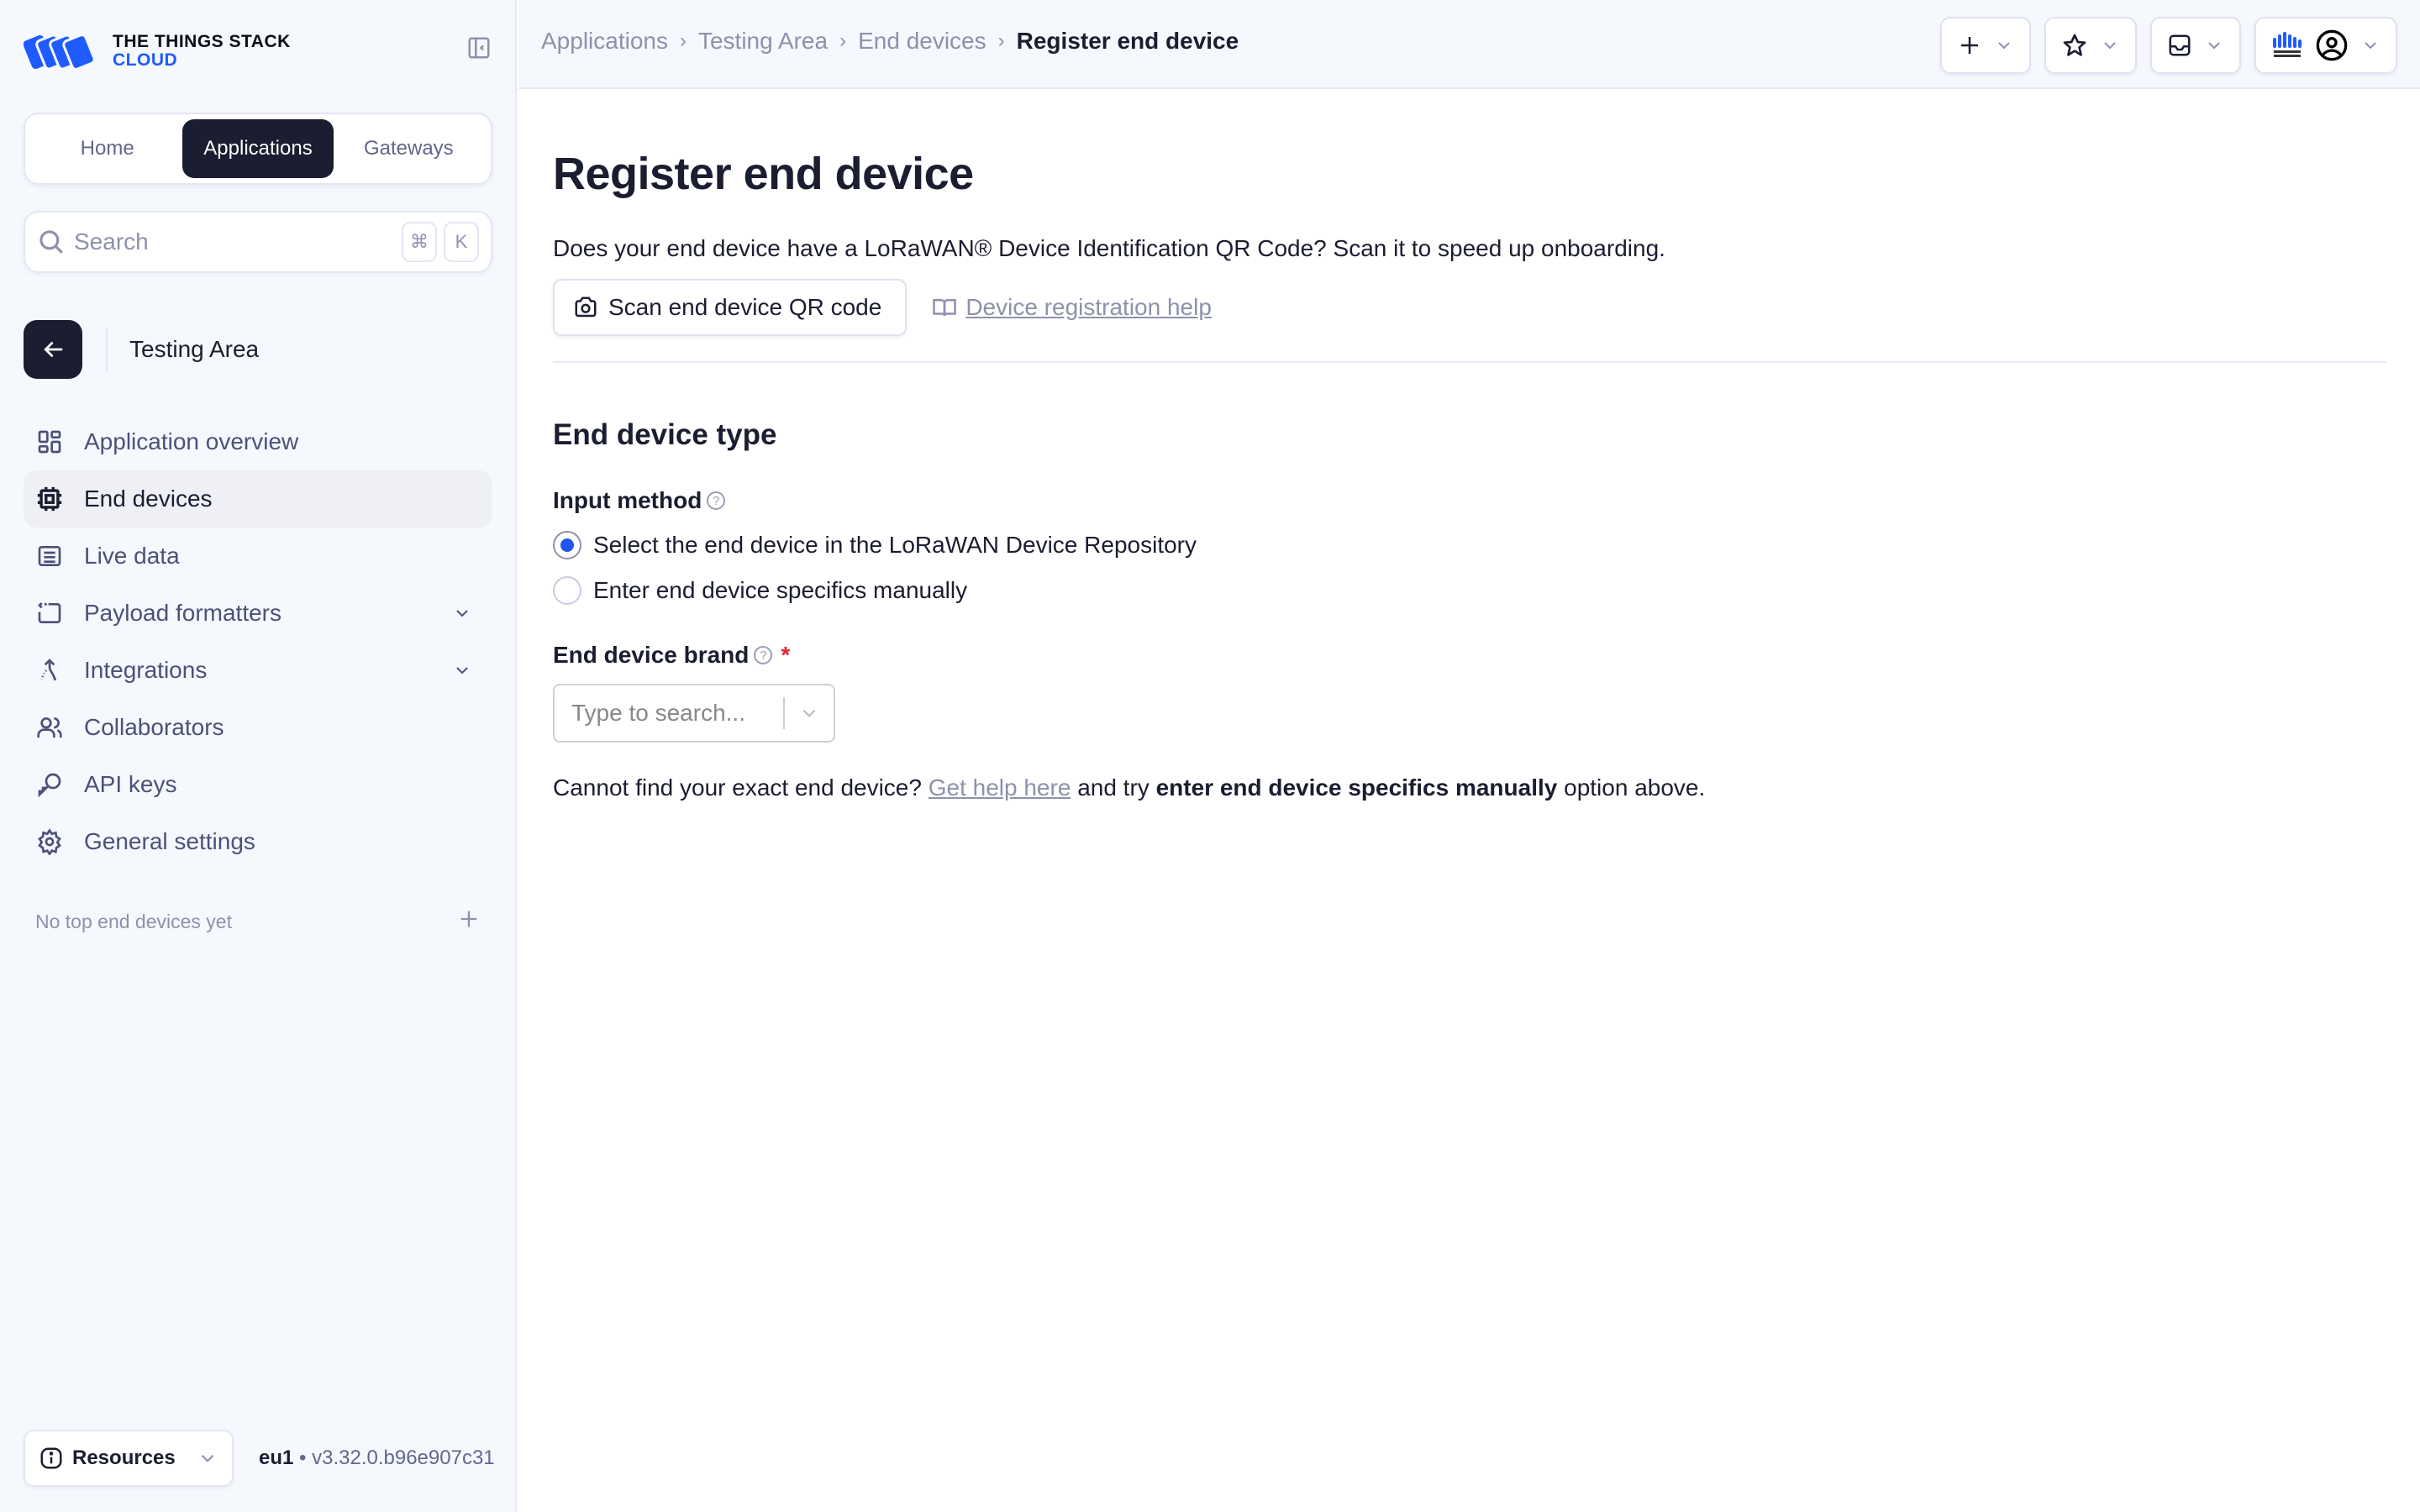 The height and width of the screenshot is (1512, 2420). I want to click on brand-line-1: THE THINGS STACK, so click(202, 41).